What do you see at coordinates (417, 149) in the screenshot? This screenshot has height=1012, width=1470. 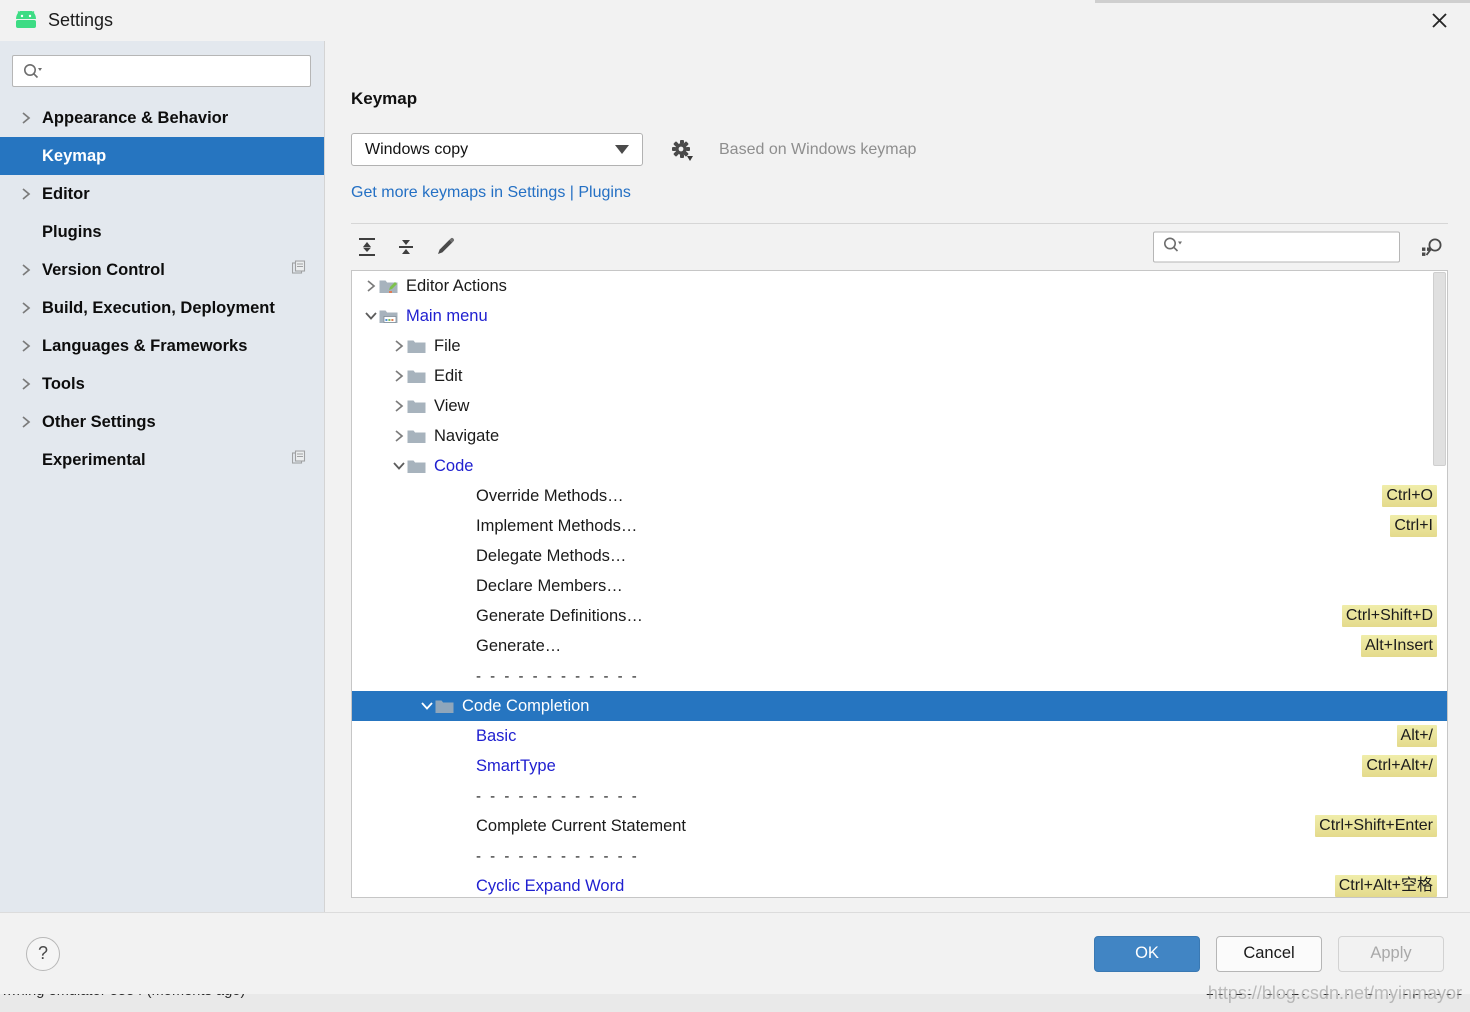 I see `keymap-select-value: Windows copy` at bounding box center [417, 149].